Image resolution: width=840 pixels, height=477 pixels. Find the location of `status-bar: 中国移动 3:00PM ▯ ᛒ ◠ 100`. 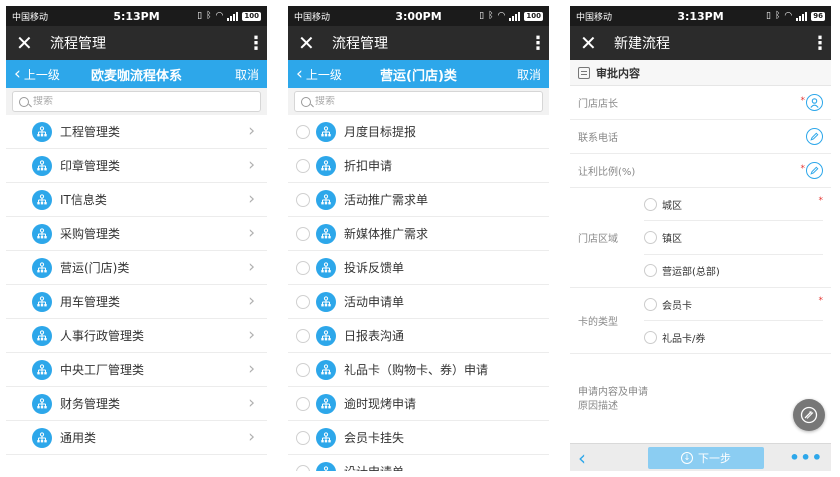

status-bar: 中国移动 3:00PM ▯ ᛒ ◠ 100 is located at coordinates (418, 16).